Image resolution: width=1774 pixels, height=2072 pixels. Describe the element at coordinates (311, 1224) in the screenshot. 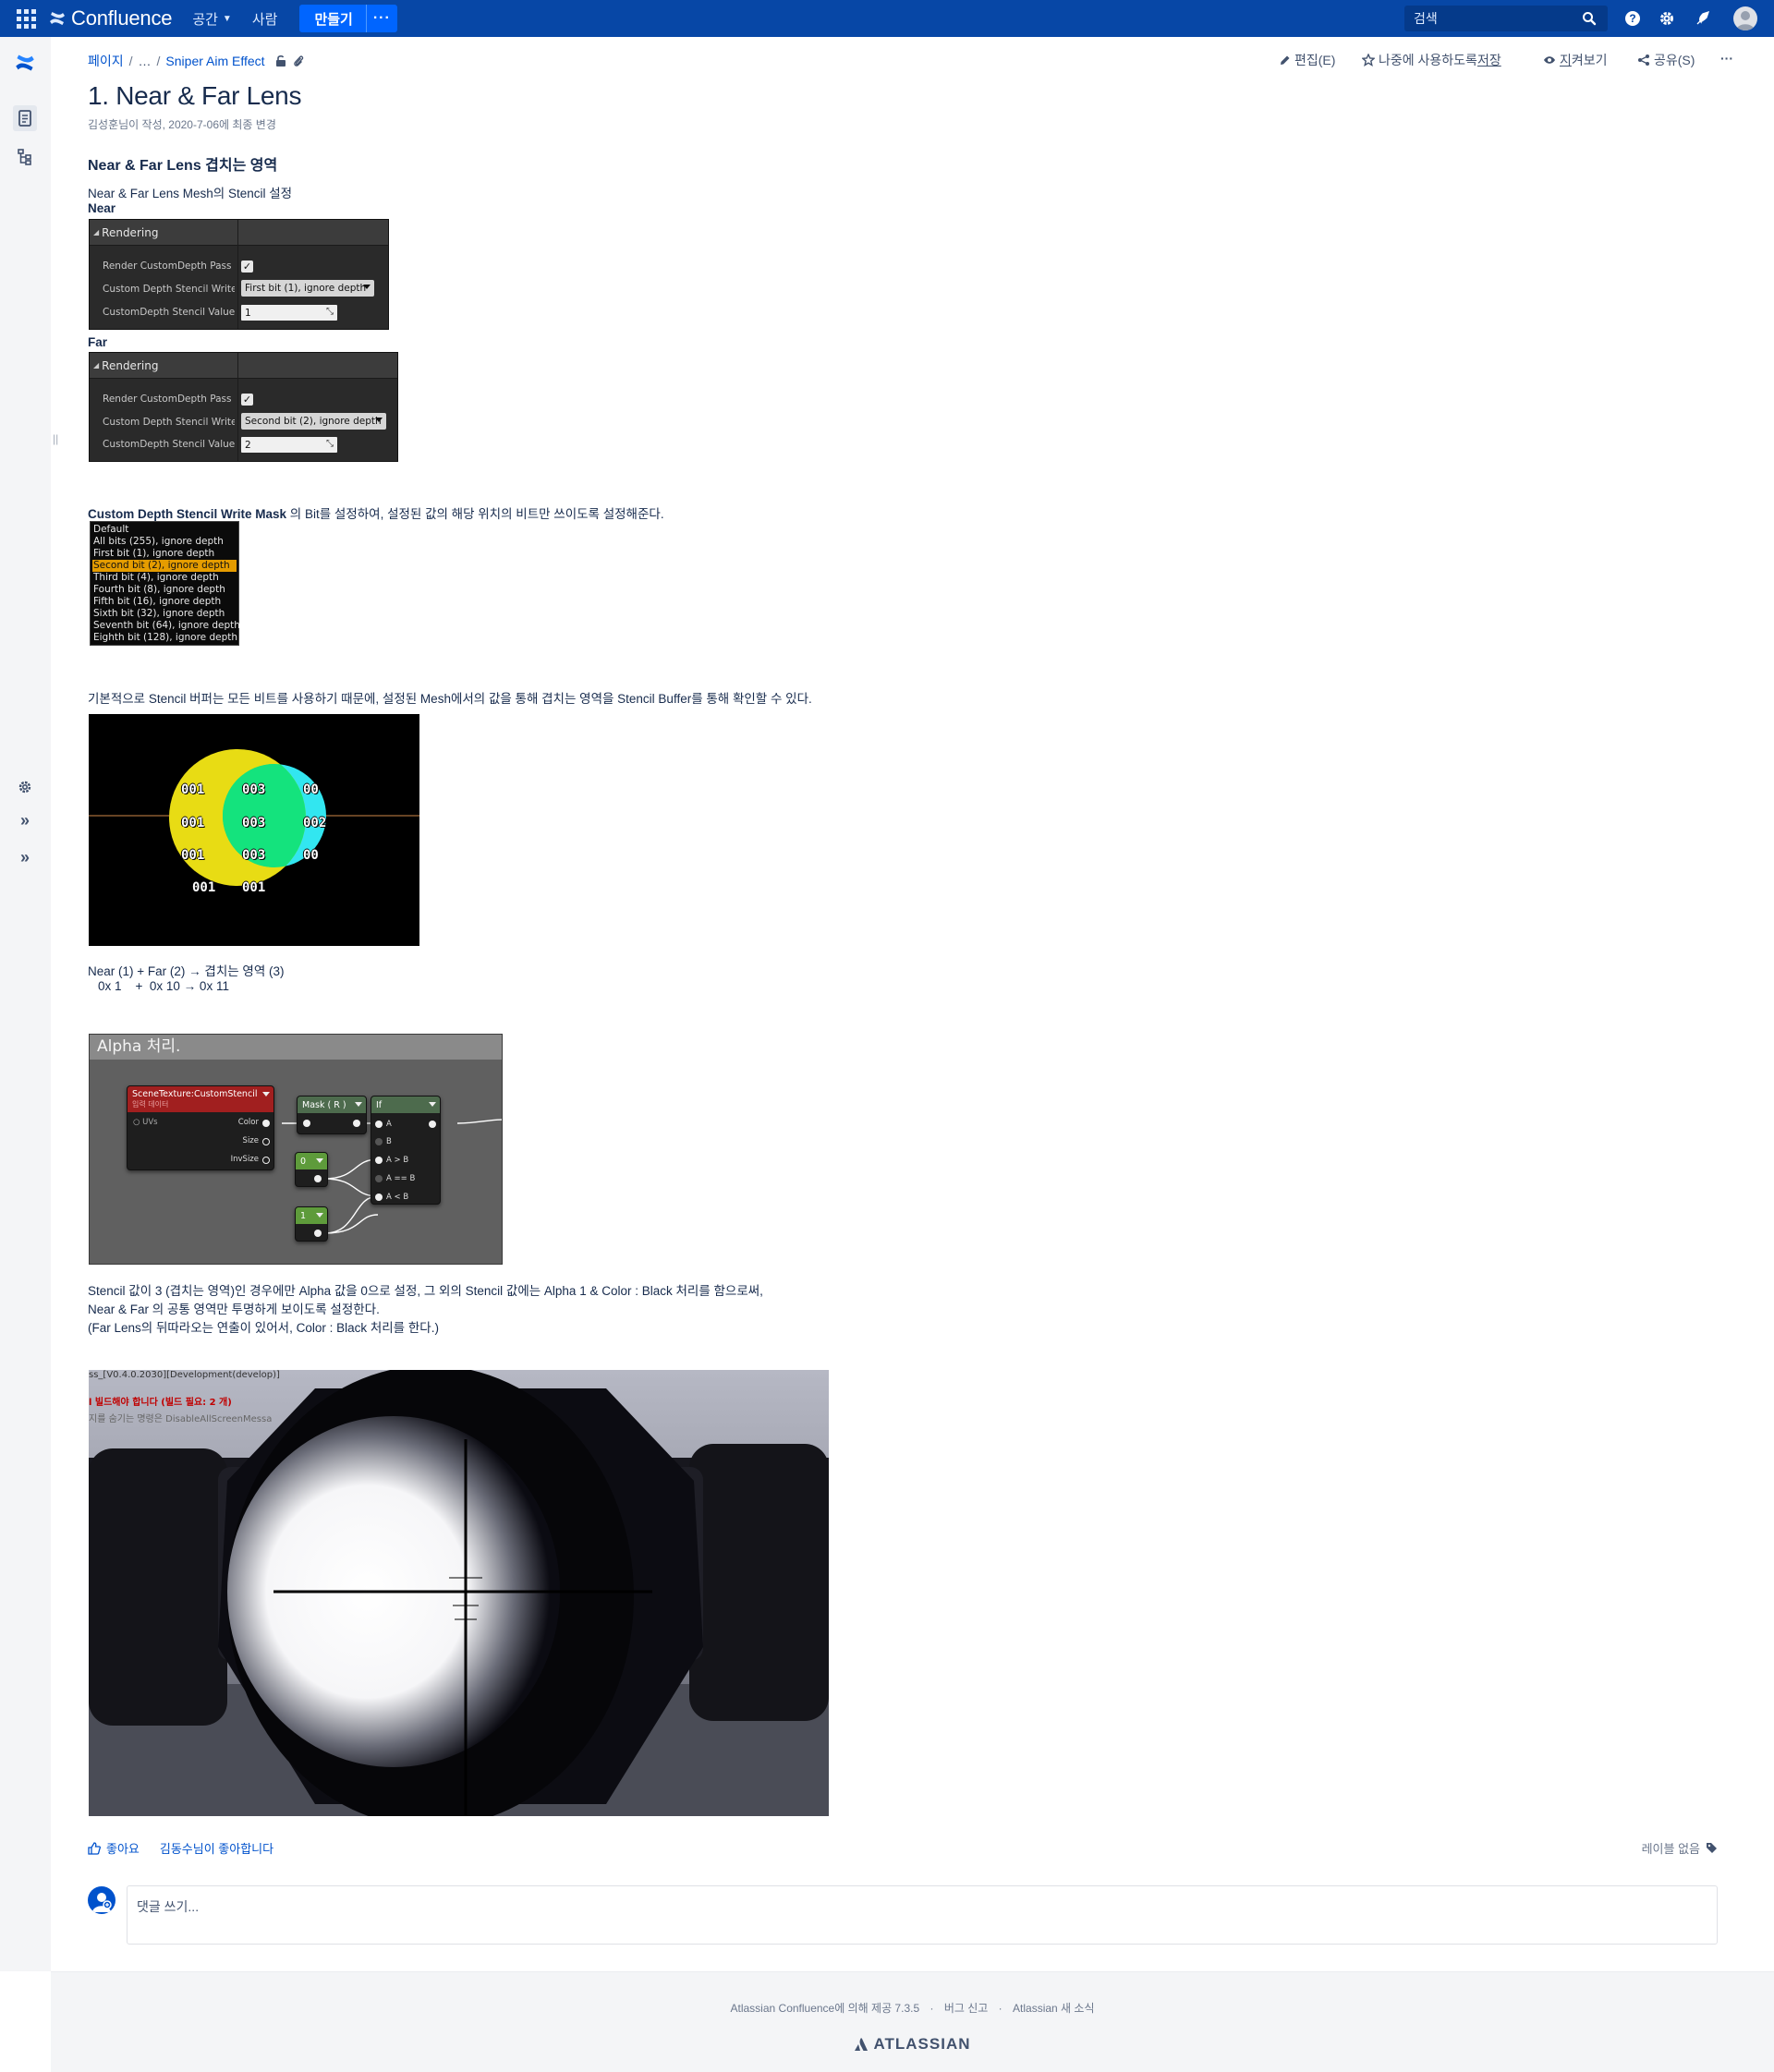

I see `constant-1-node: 1` at that location.